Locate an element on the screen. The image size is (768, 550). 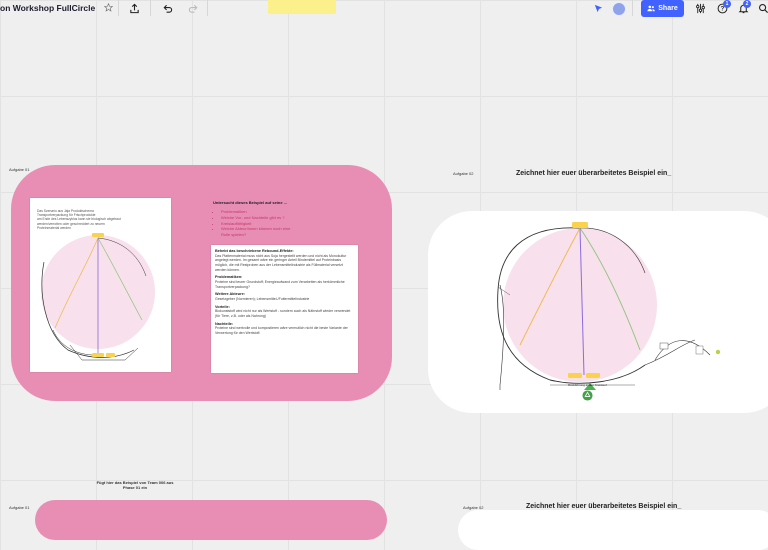
recycle-icon is located at coordinates (587, 395).